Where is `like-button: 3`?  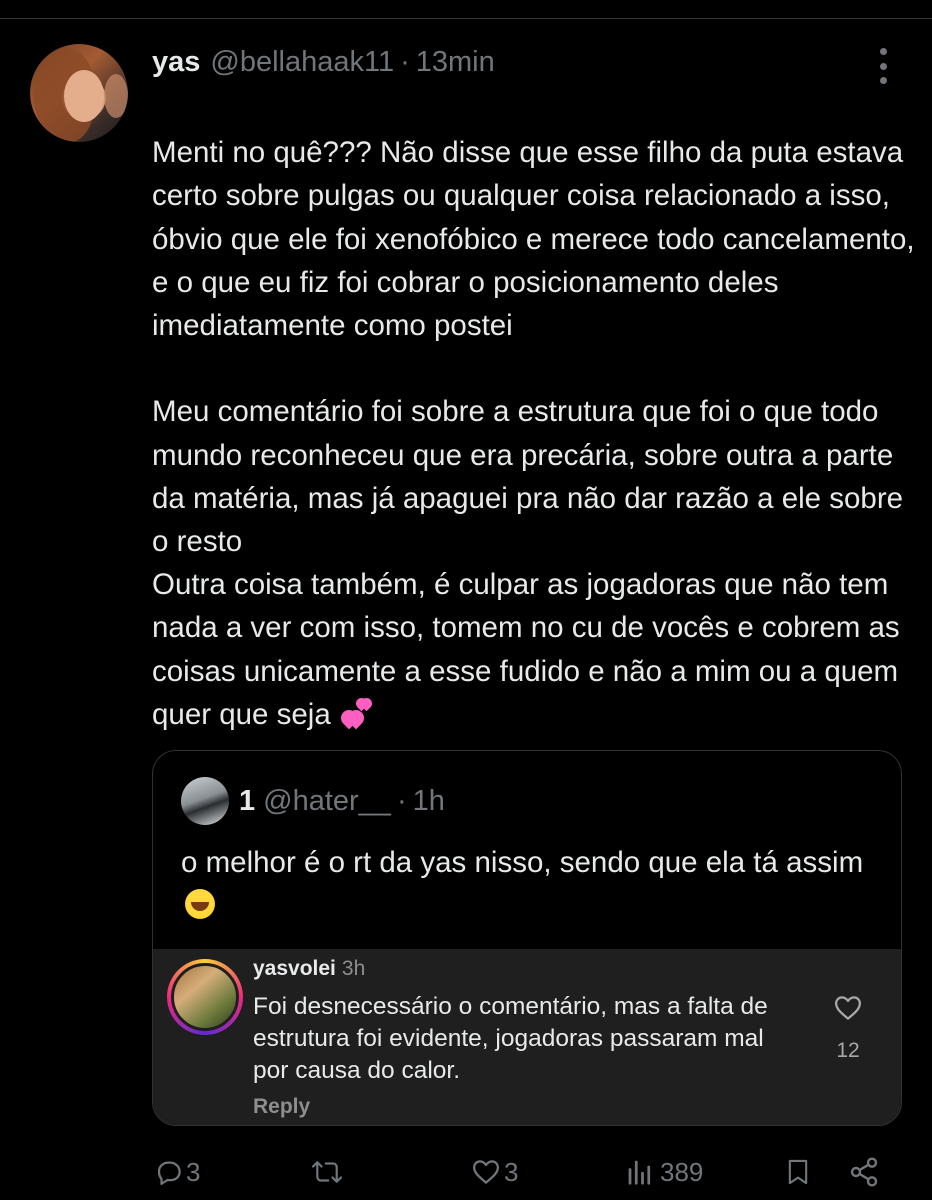 like-button: 3 is located at coordinates (494, 1172).